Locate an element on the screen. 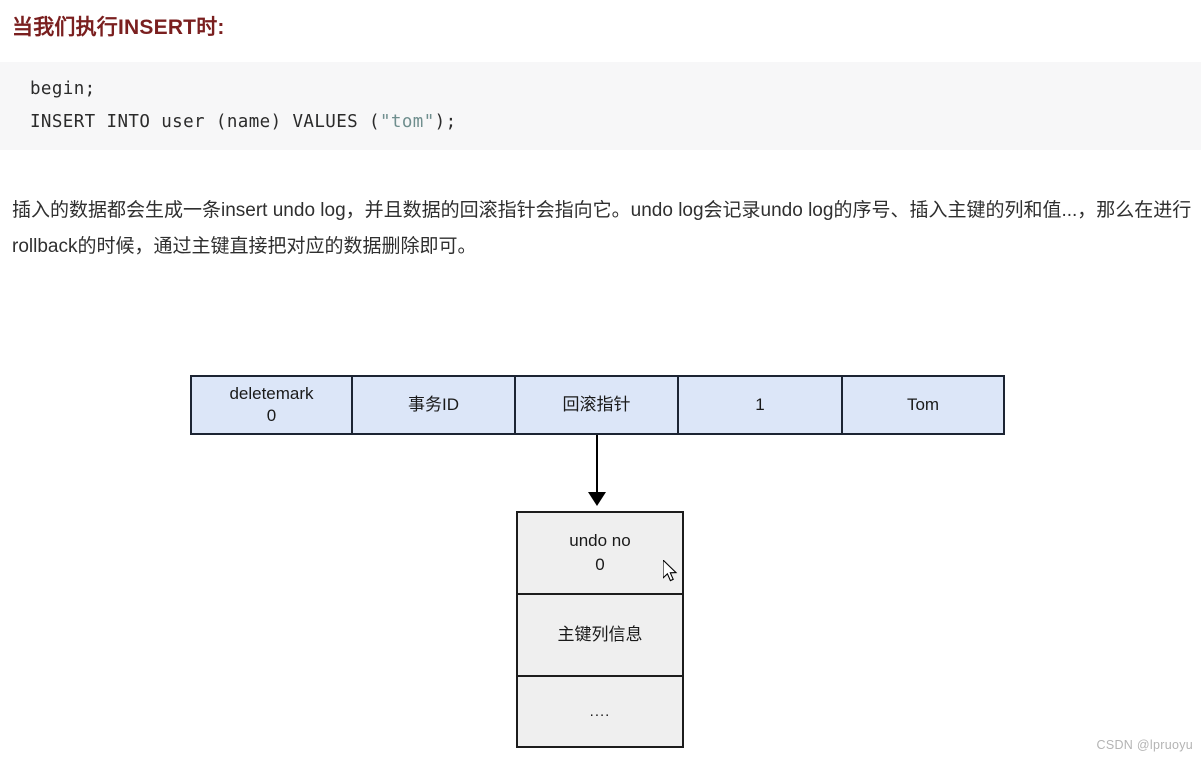 This screenshot has width=1201, height=762. undo-log-cell-sublabel: 0 is located at coordinates (600, 564).